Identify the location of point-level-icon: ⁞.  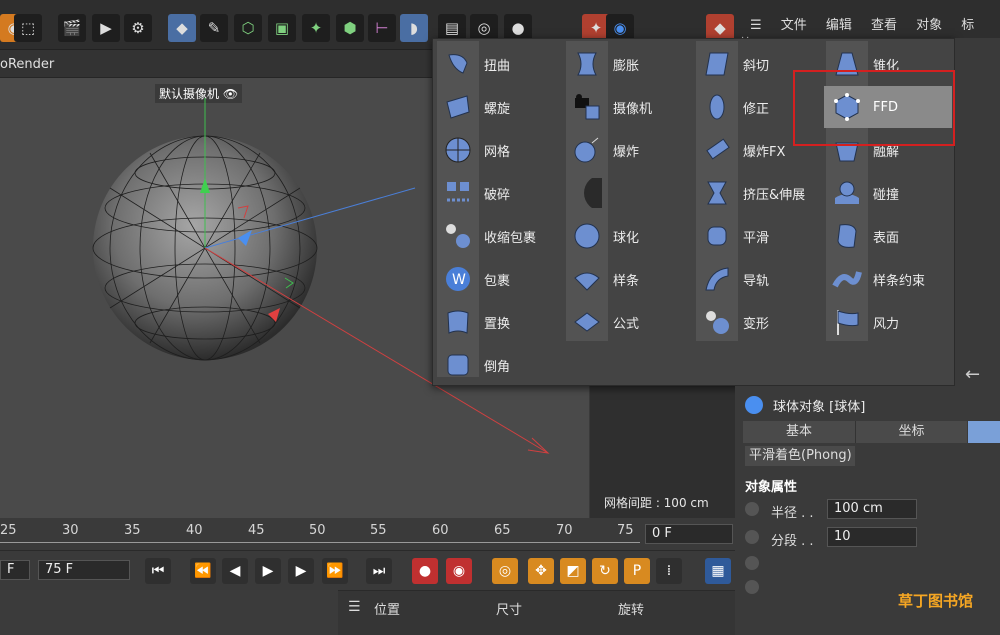
(669, 571).